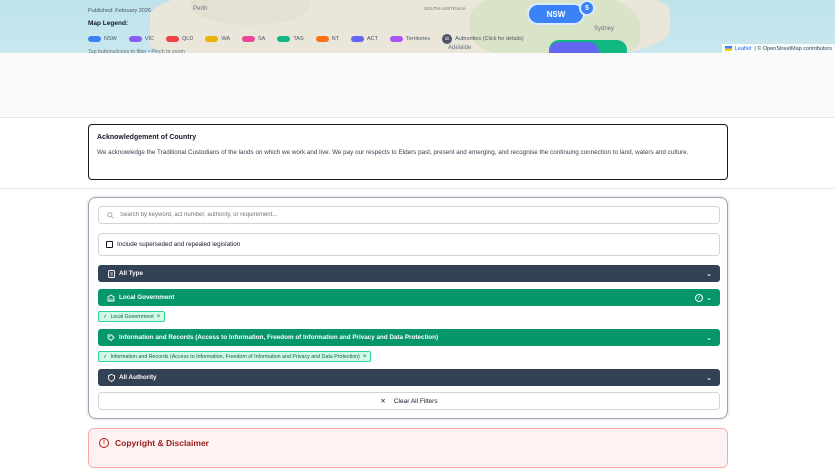 The height and width of the screenshot is (468, 835). What do you see at coordinates (111, 297) in the screenshot?
I see `building-icon` at bounding box center [111, 297].